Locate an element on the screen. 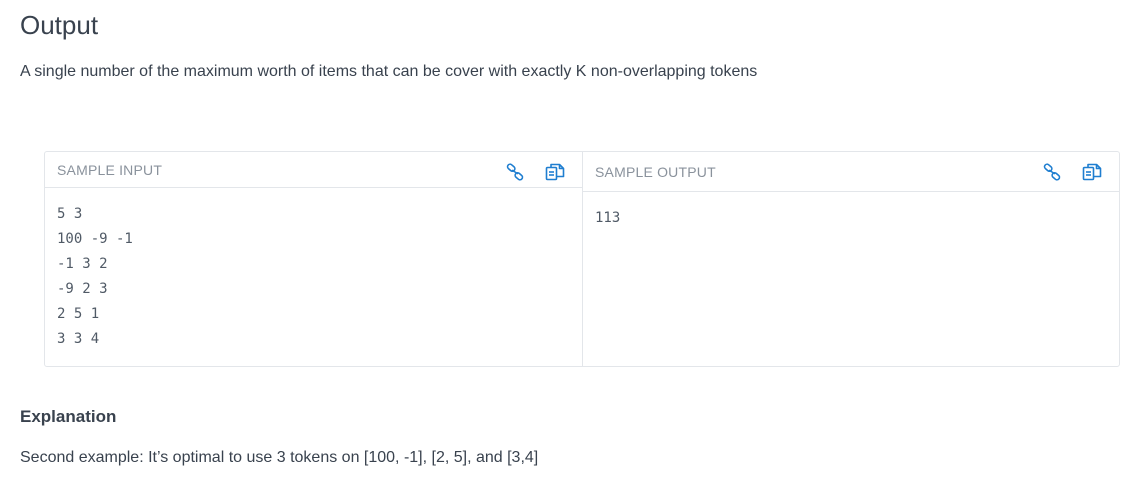 This screenshot has width=1138, height=492. sample-output-actions is located at coordinates (1072, 172).